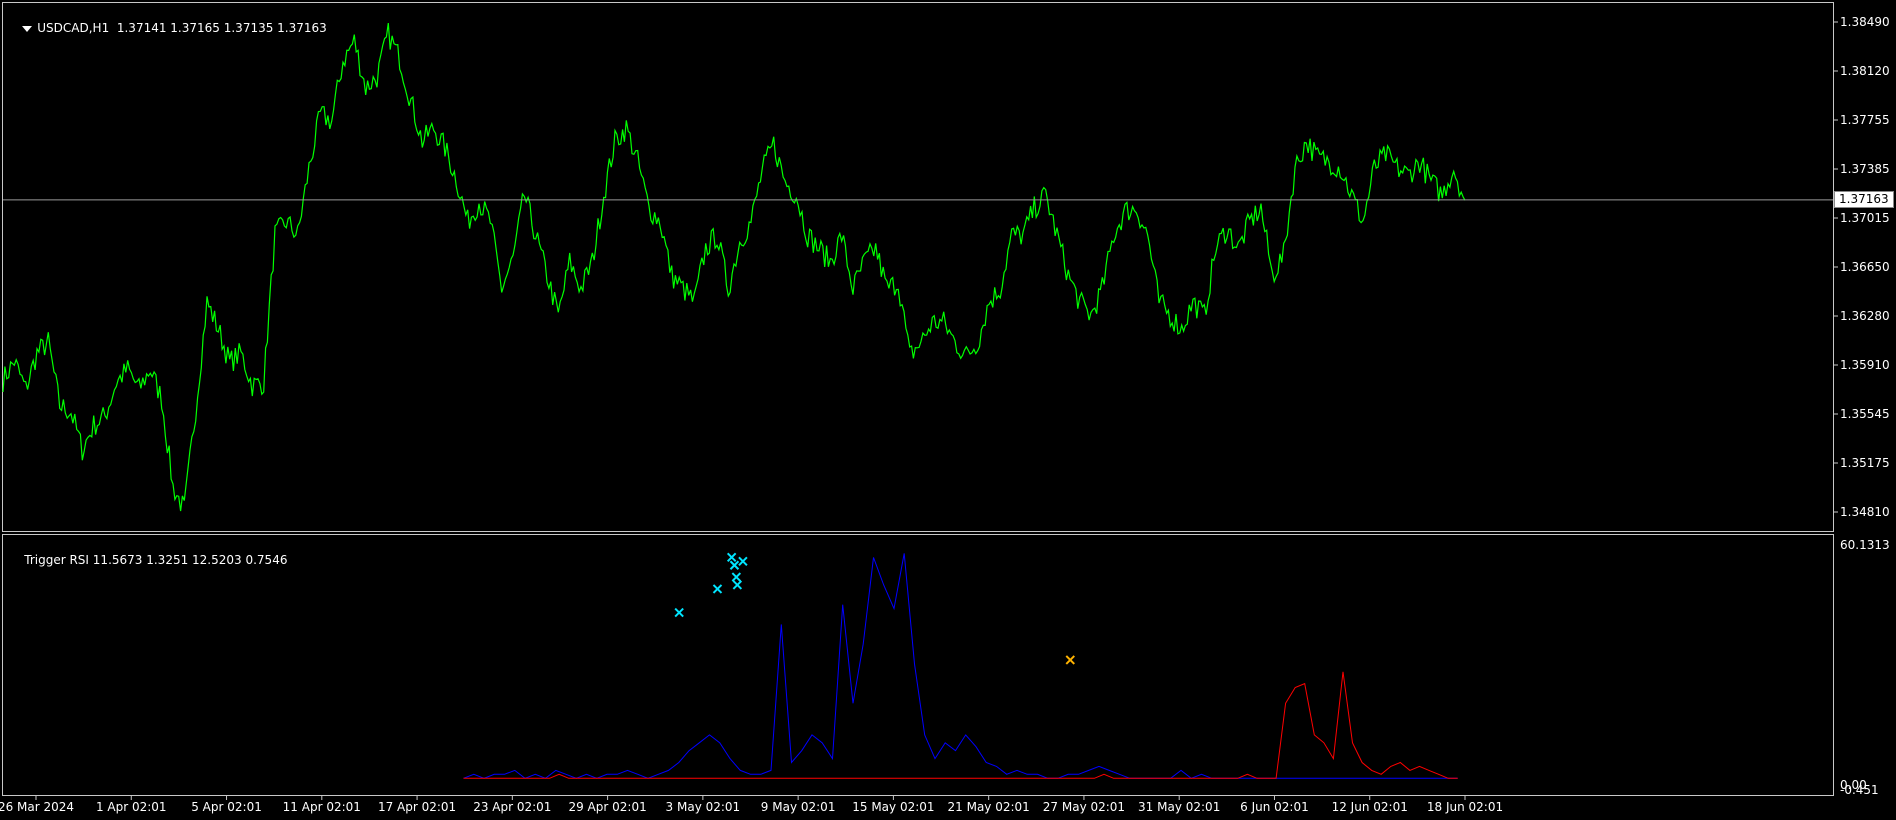  Describe the element at coordinates (798, 807) in the screenshot. I see `time-axis-tick-label: 9 May 02:01` at that location.